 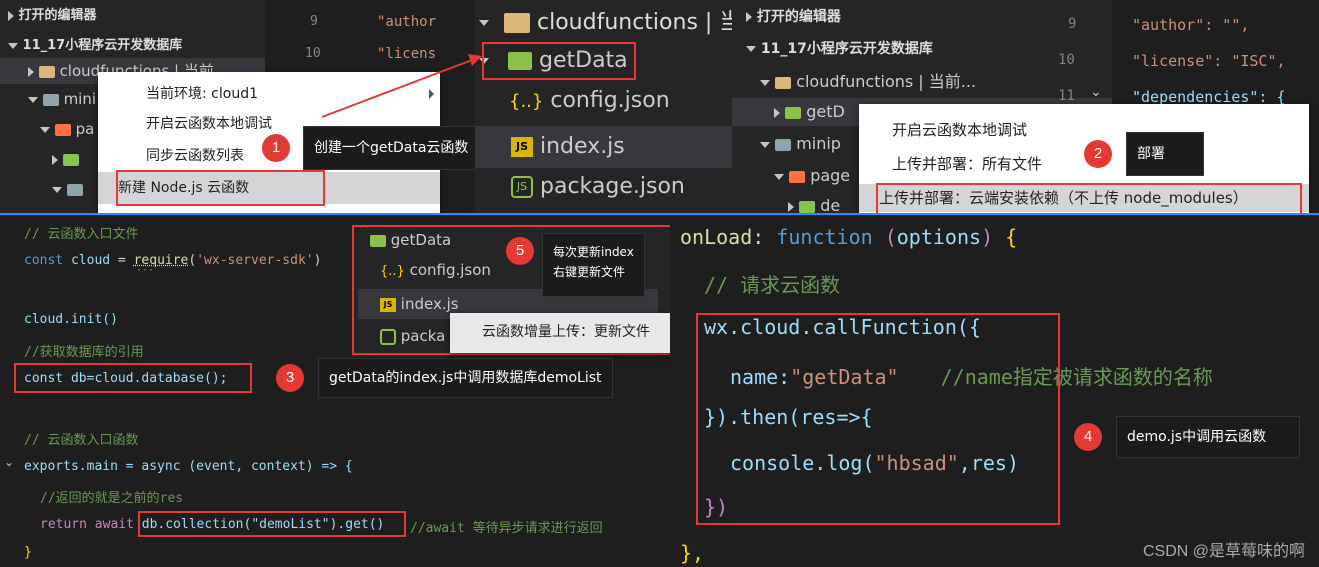 I want to click on code-comment: //返回的就是之前的res, so click(x=112, y=498).